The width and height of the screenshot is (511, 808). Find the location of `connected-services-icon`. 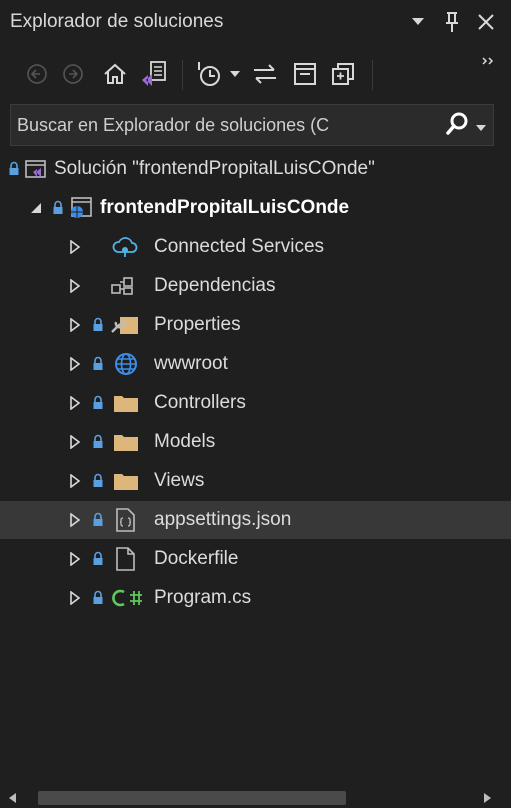

connected-services-icon is located at coordinates (125, 247).